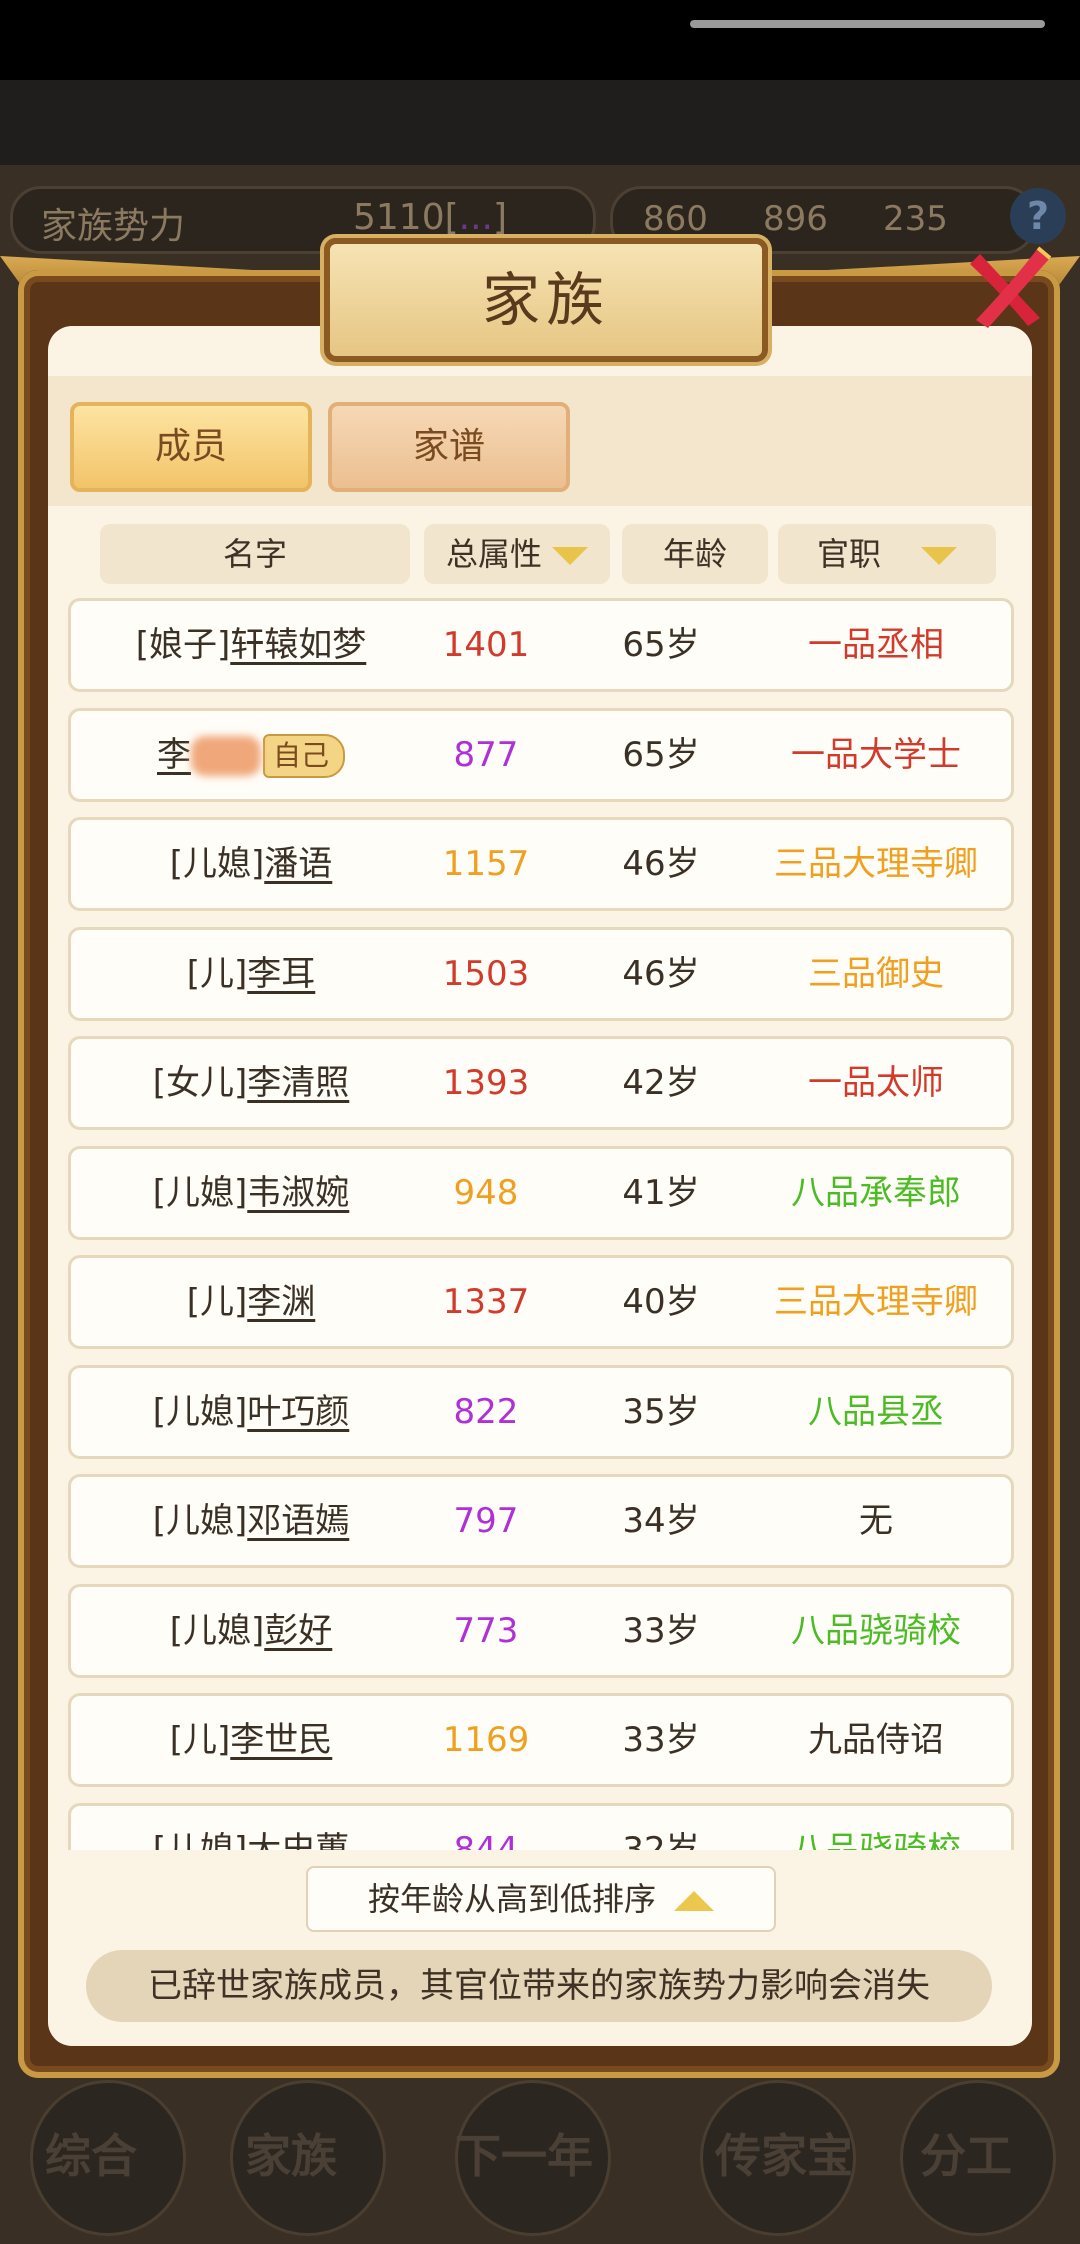 Image resolution: width=1080 pixels, height=2244 pixels. I want to click on member-name-link: 彭好, so click(298, 1631).